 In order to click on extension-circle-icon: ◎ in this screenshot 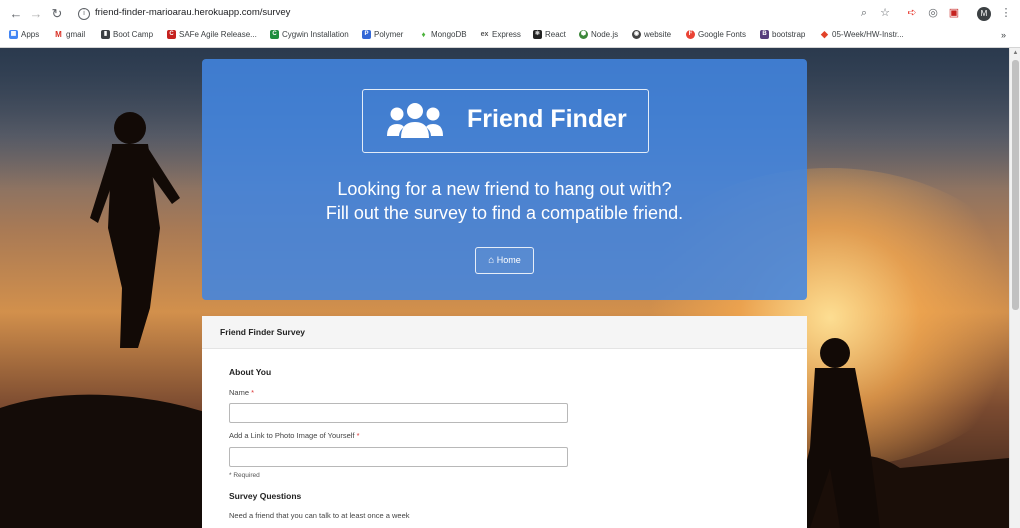, I will do `click(933, 13)`.